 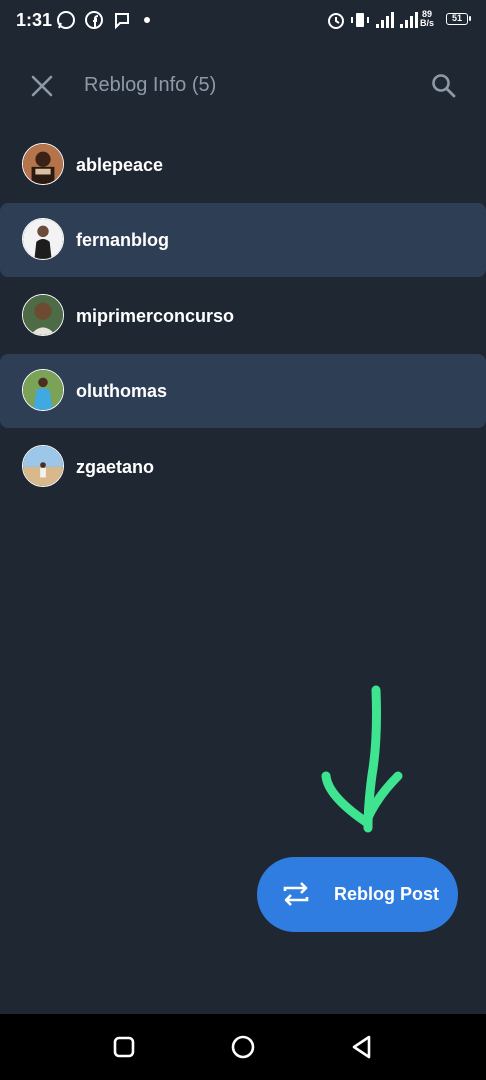 What do you see at coordinates (387, 894) in the screenshot?
I see `reblog-post-label: Reblog Post` at bounding box center [387, 894].